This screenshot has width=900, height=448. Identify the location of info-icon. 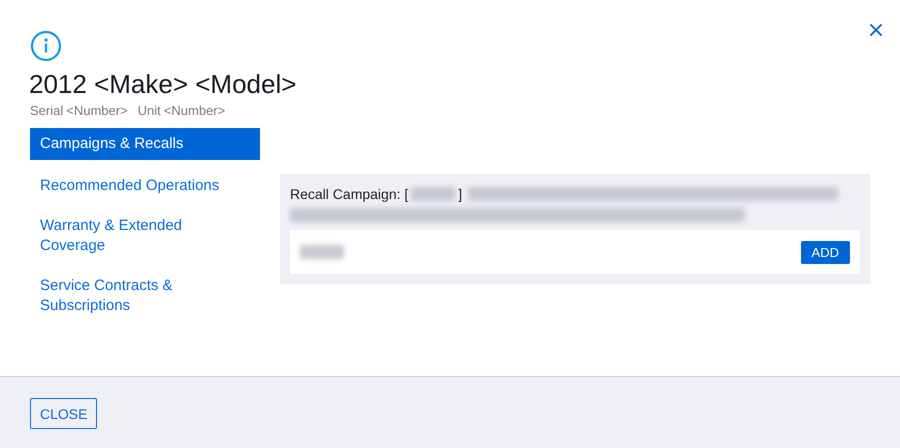
(46, 46).